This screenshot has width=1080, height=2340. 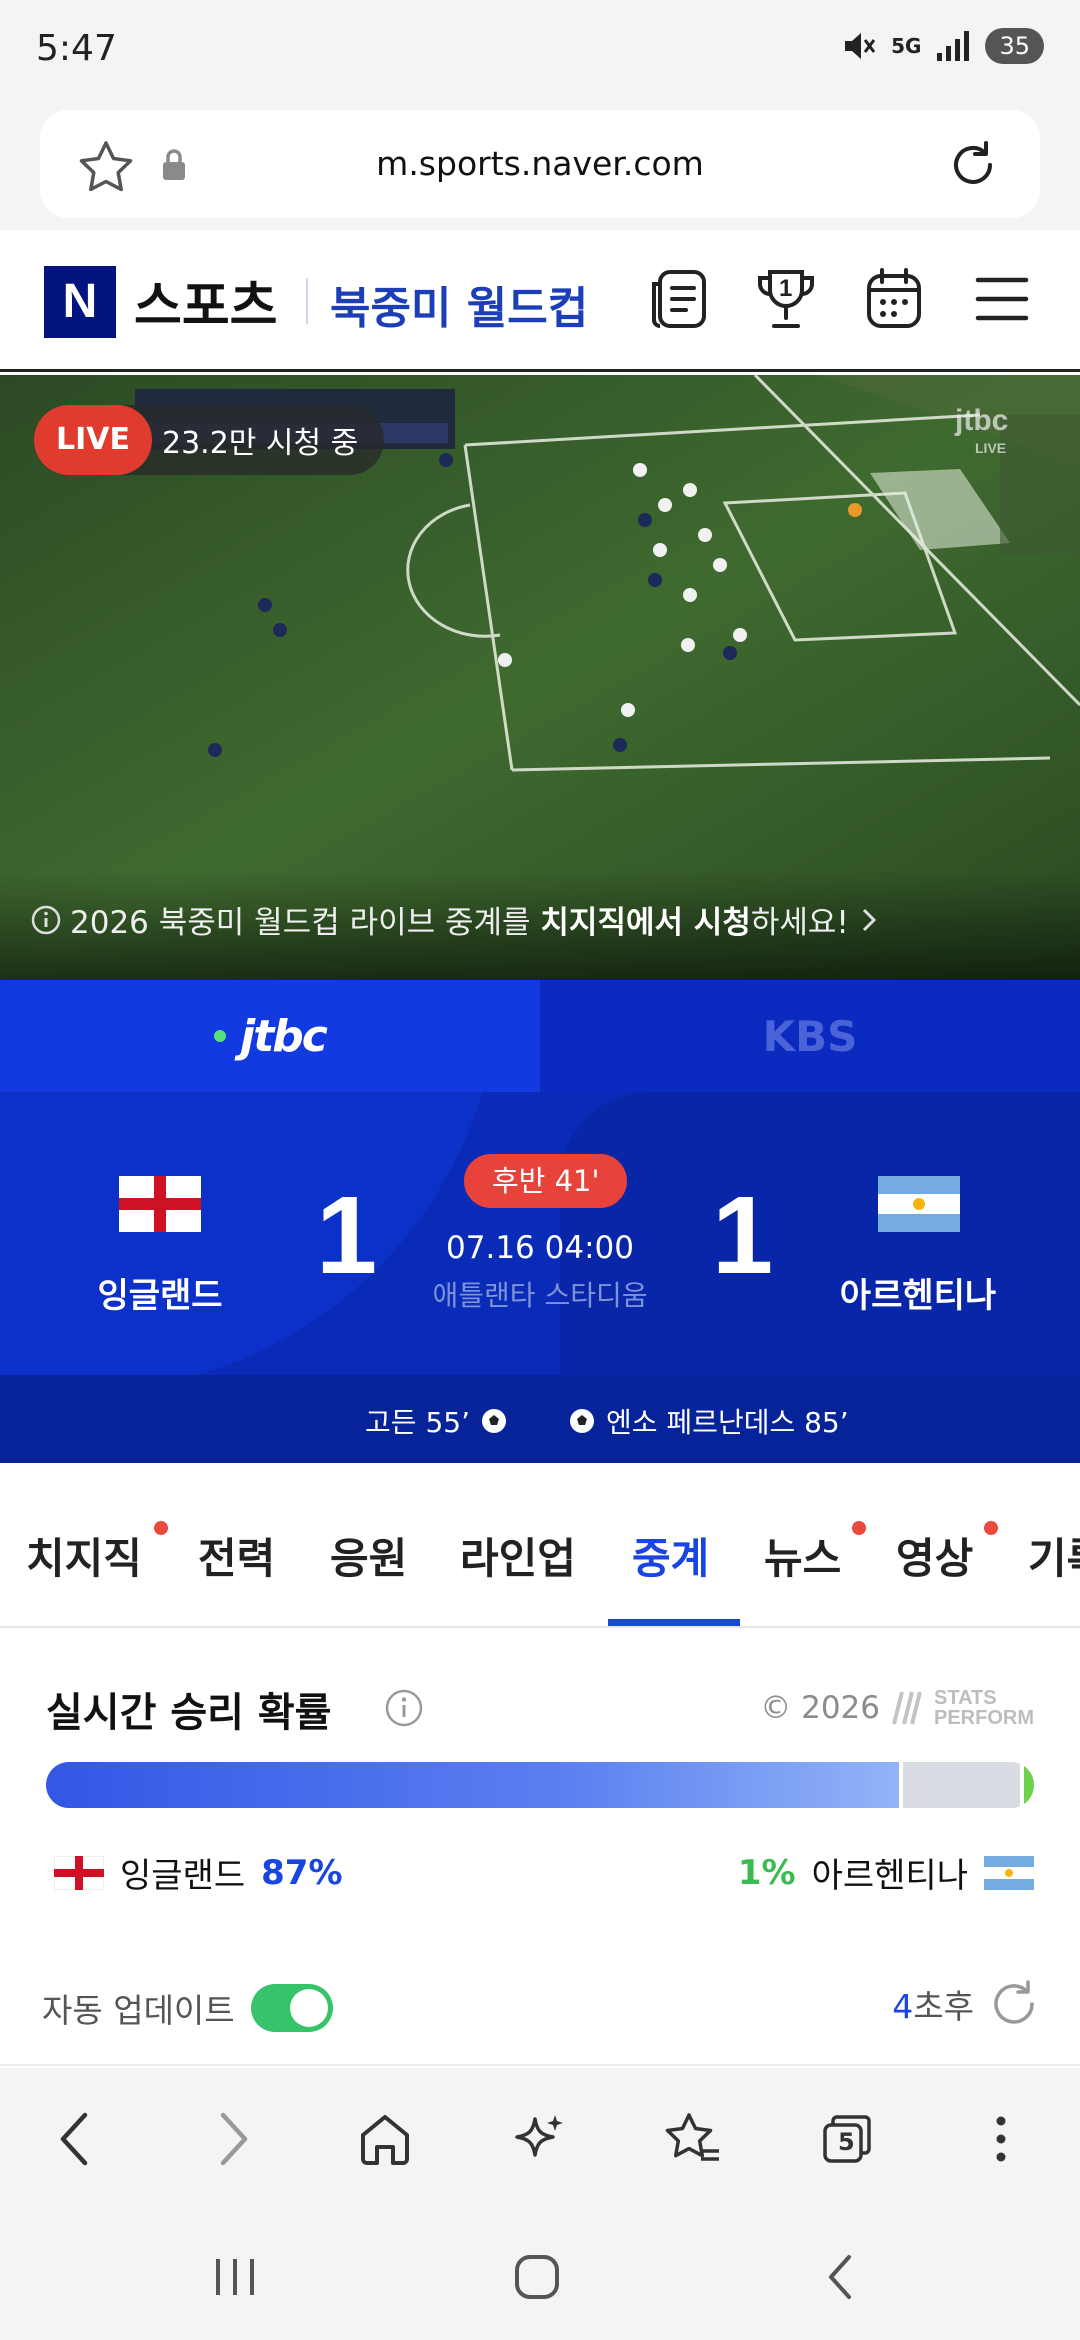 I want to click on broadcaster-tabs: jtbc KBS, so click(x=540, y=1036).